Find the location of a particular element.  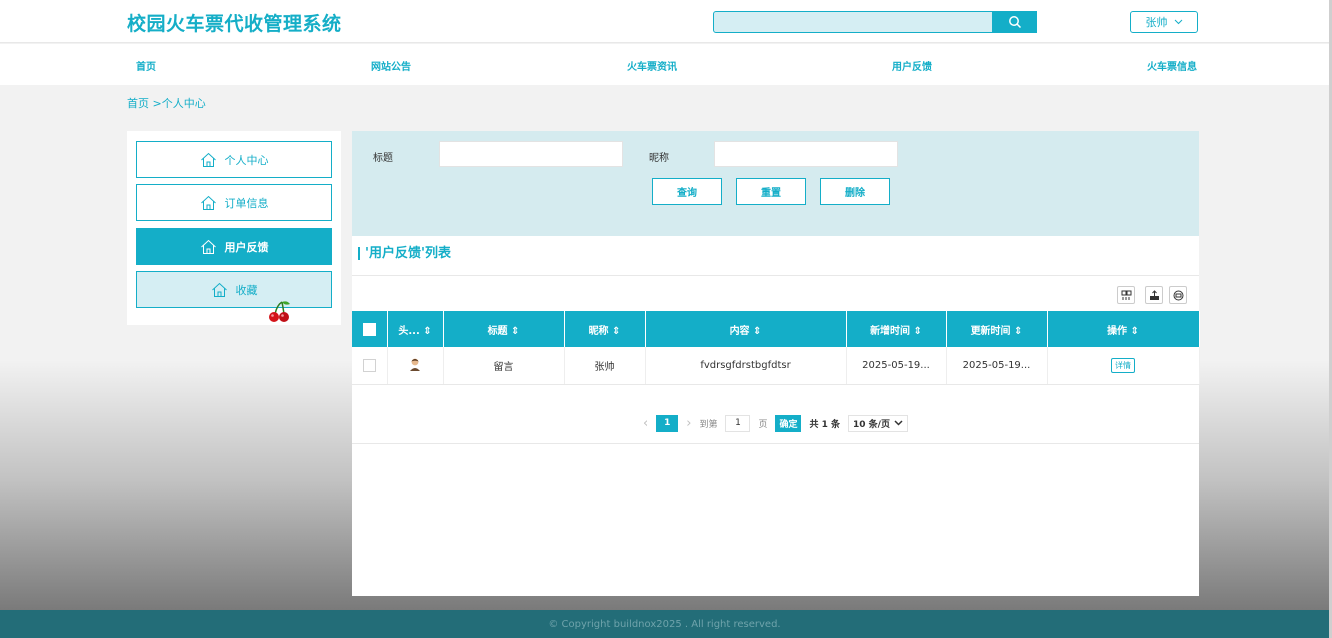

goto-label: 到第 is located at coordinates (708, 424).